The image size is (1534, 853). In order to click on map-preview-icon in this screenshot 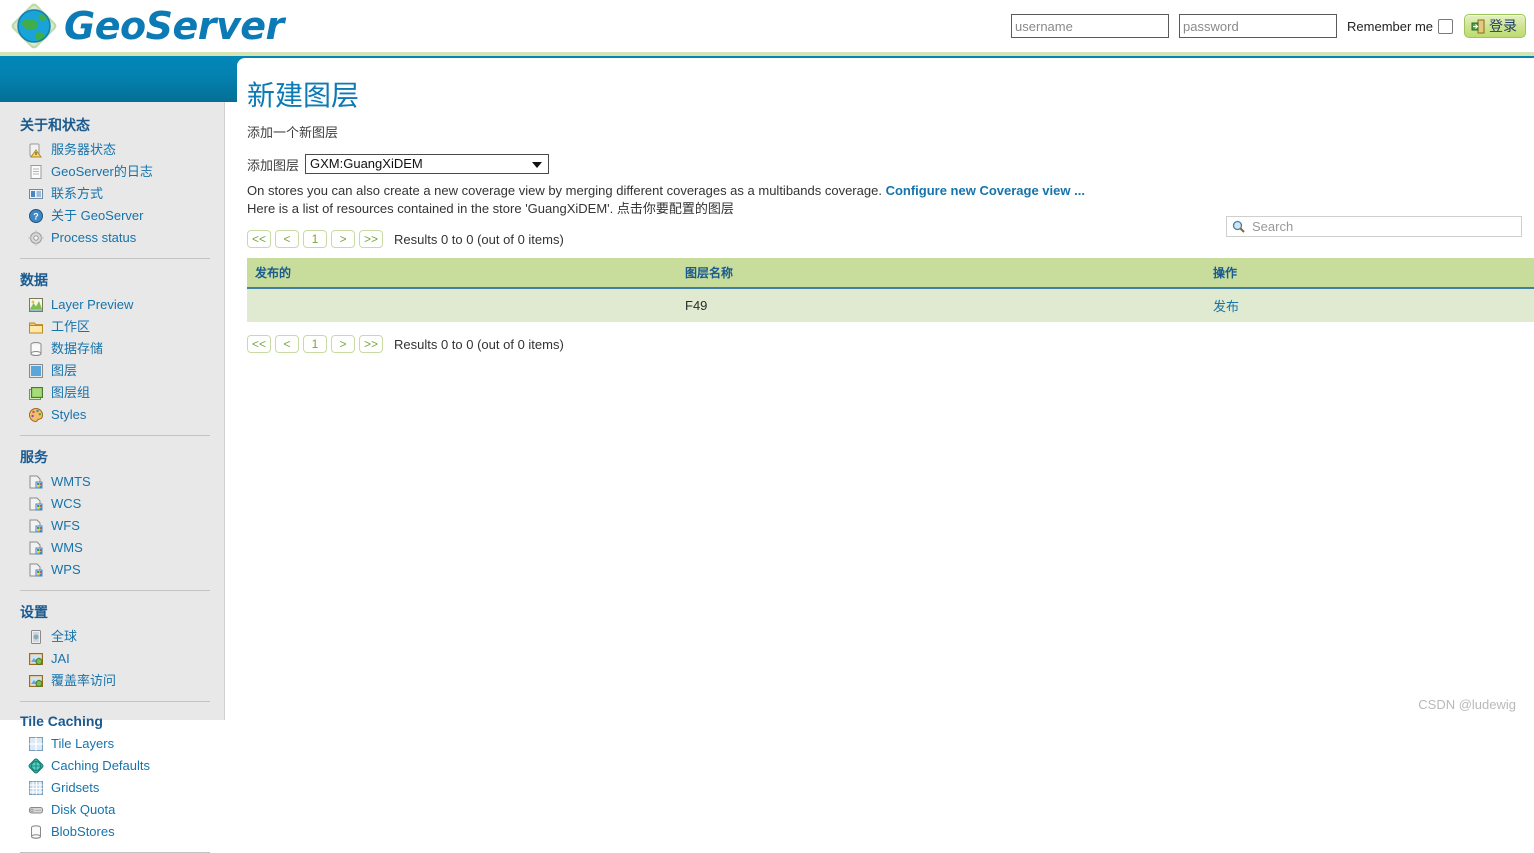, I will do `click(36, 305)`.